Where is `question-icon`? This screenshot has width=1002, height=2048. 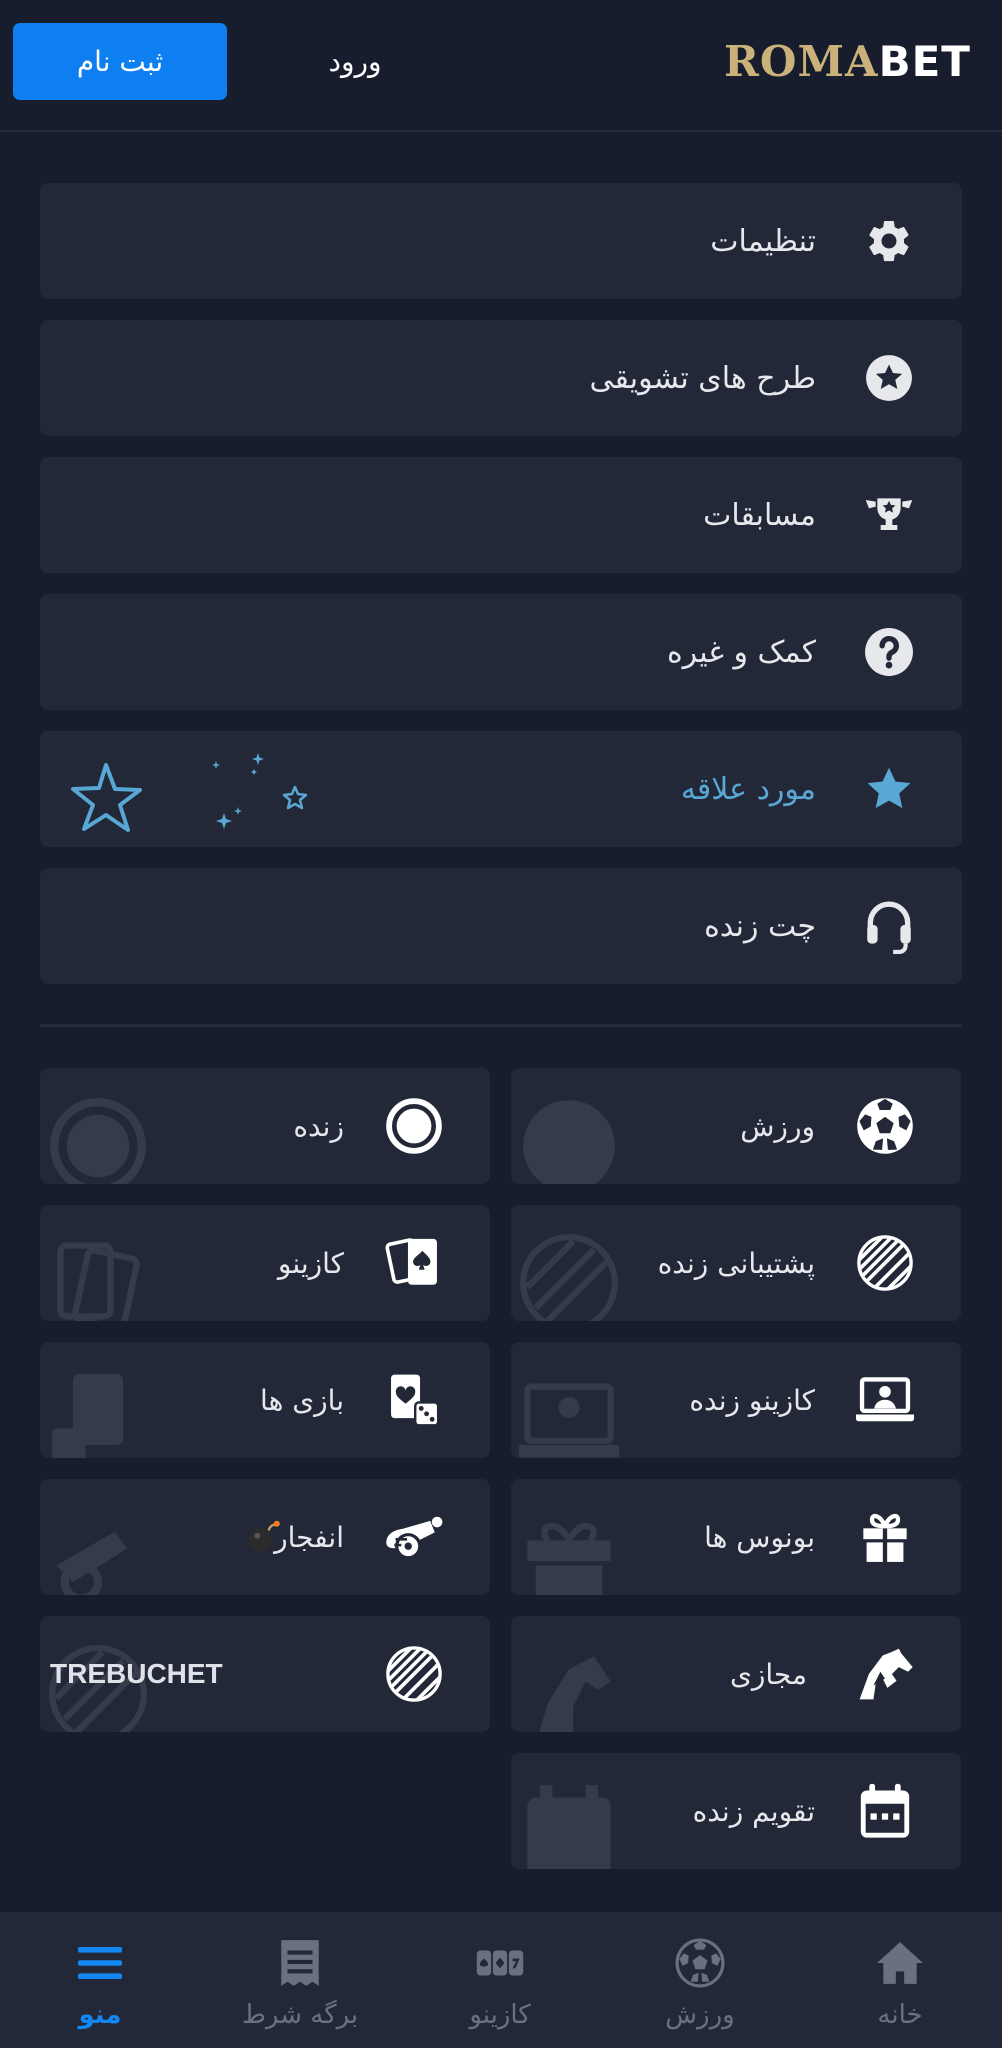 question-icon is located at coordinates (889, 652).